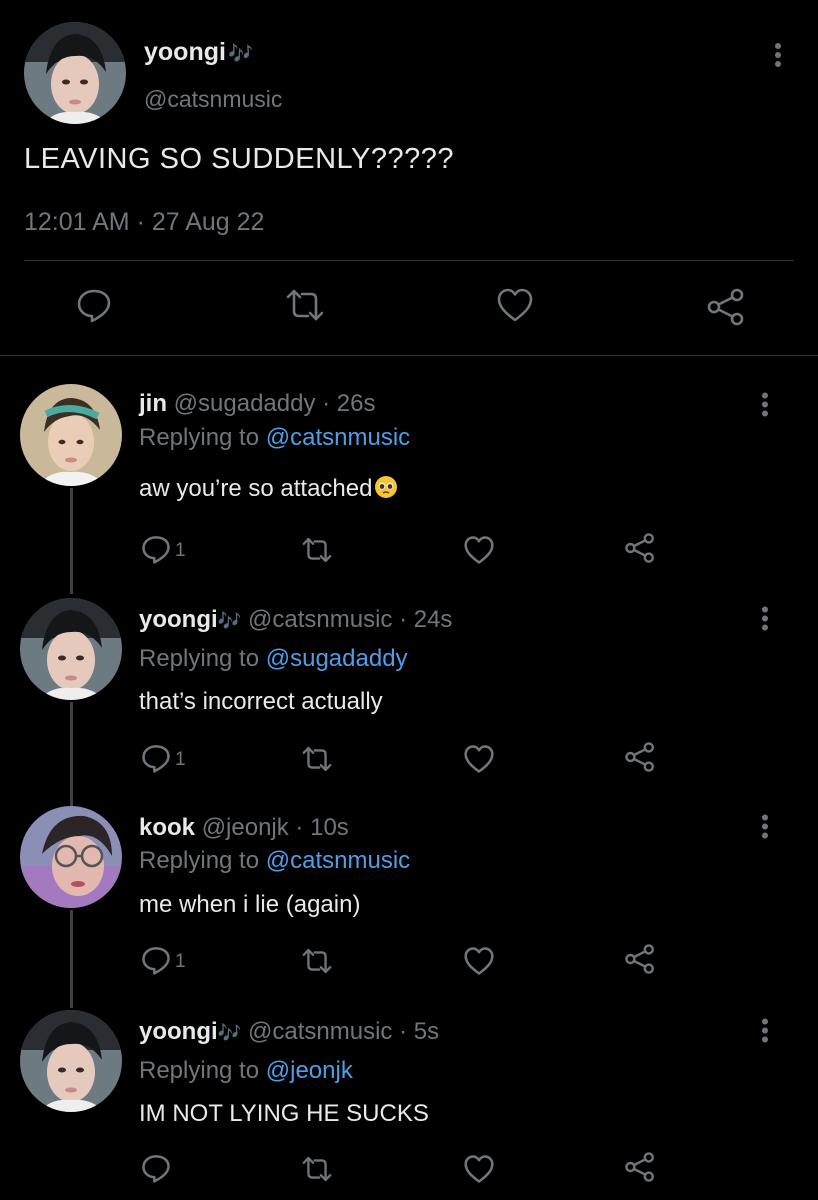 The height and width of the screenshot is (1200, 818). Describe the element at coordinates (309, 1070) in the screenshot. I see `replying-to-mention: @jeonjk` at that location.